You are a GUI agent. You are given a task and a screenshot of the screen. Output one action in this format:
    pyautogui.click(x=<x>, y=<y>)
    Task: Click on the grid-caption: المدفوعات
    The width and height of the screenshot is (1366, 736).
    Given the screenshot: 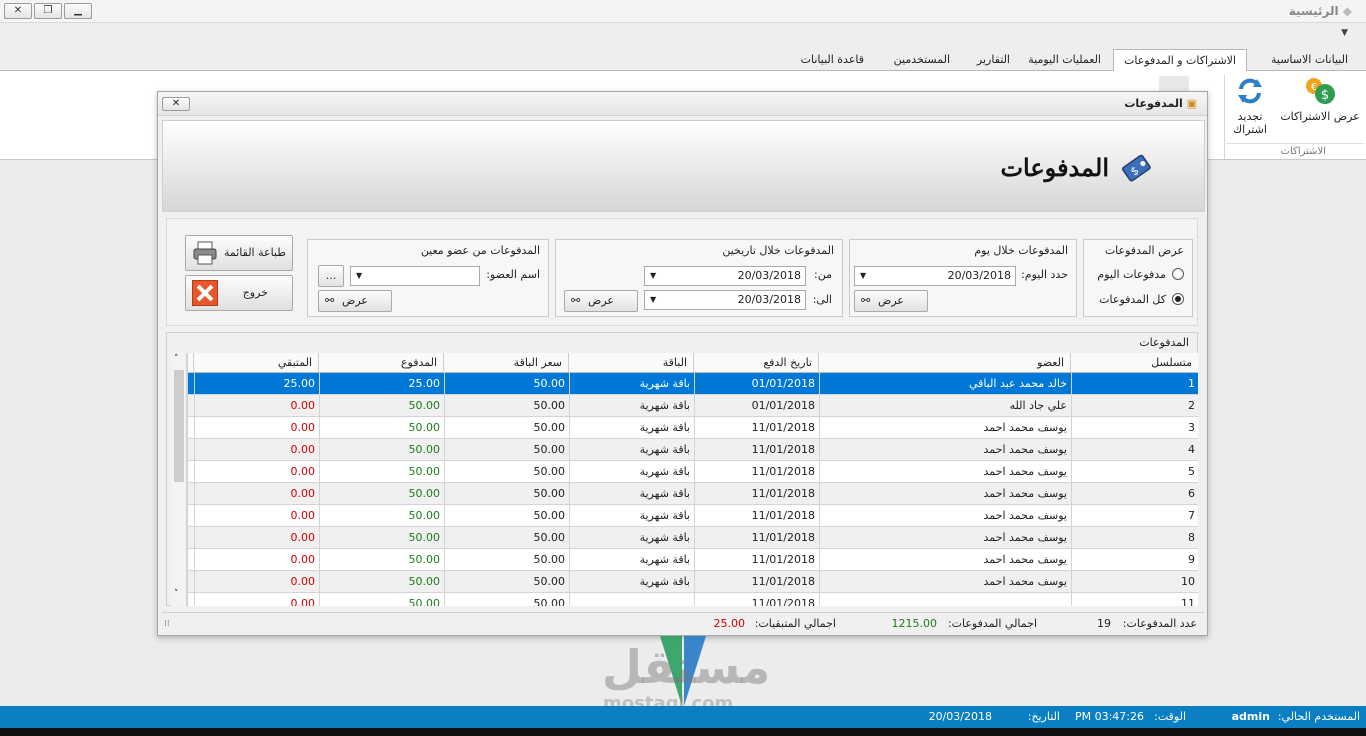 What is the action you would take?
    pyautogui.click(x=1164, y=342)
    